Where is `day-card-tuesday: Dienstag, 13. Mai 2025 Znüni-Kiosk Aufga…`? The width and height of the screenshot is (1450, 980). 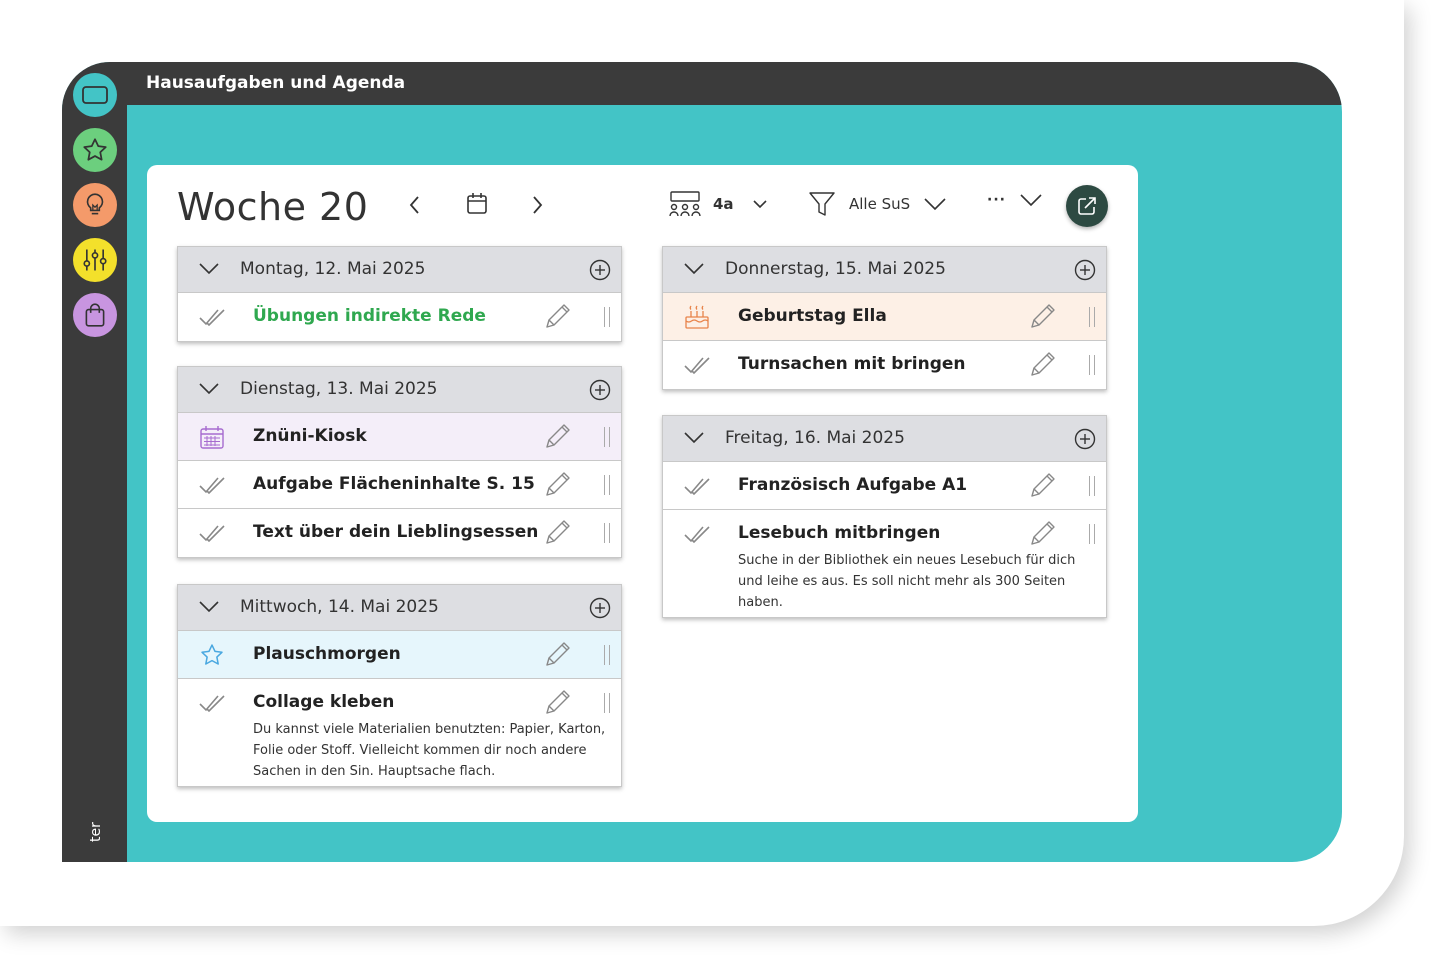 day-card-tuesday: Dienstag, 13. Mai 2025 Znüni-Kiosk Aufga… is located at coordinates (399, 462).